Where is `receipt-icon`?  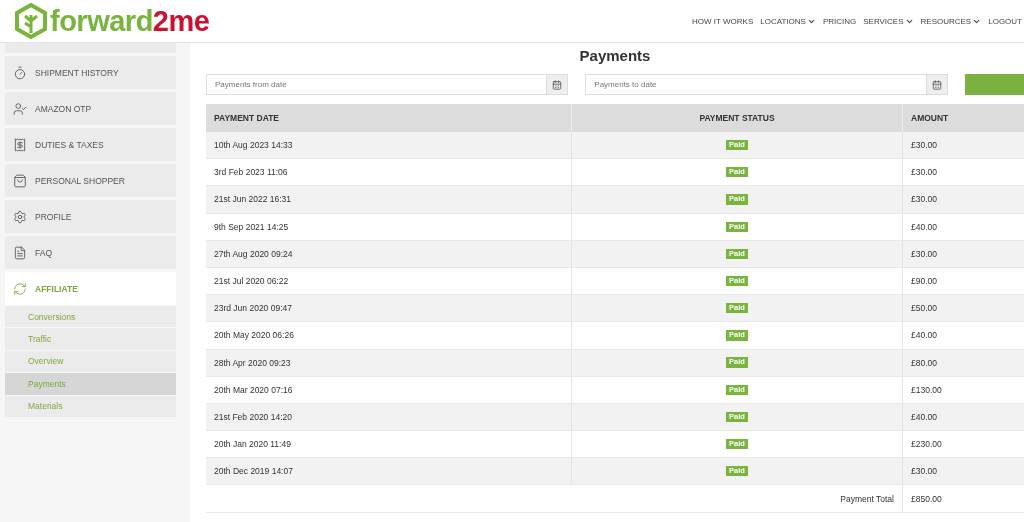 receipt-icon is located at coordinates (20, 144).